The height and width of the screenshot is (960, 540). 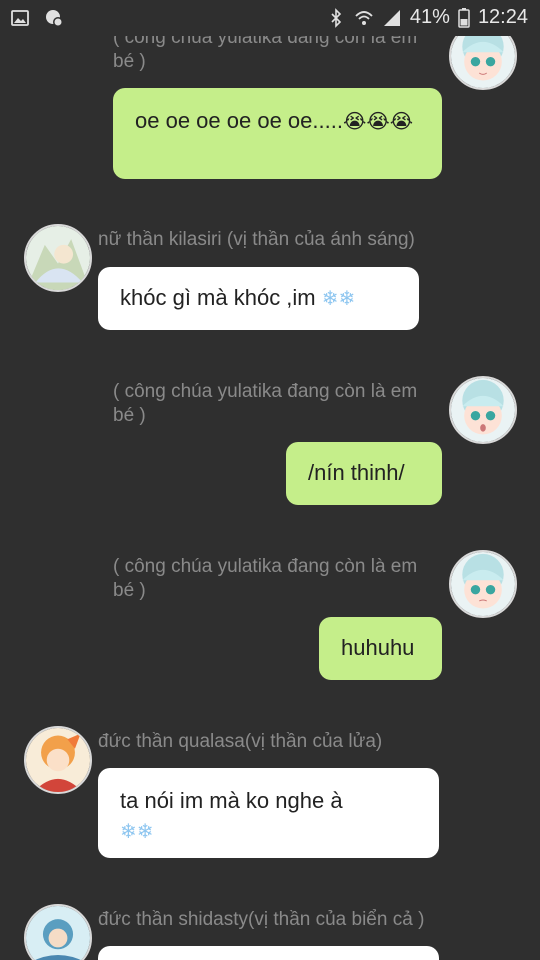 I want to click on image-icon, so click(x=20, y=18).